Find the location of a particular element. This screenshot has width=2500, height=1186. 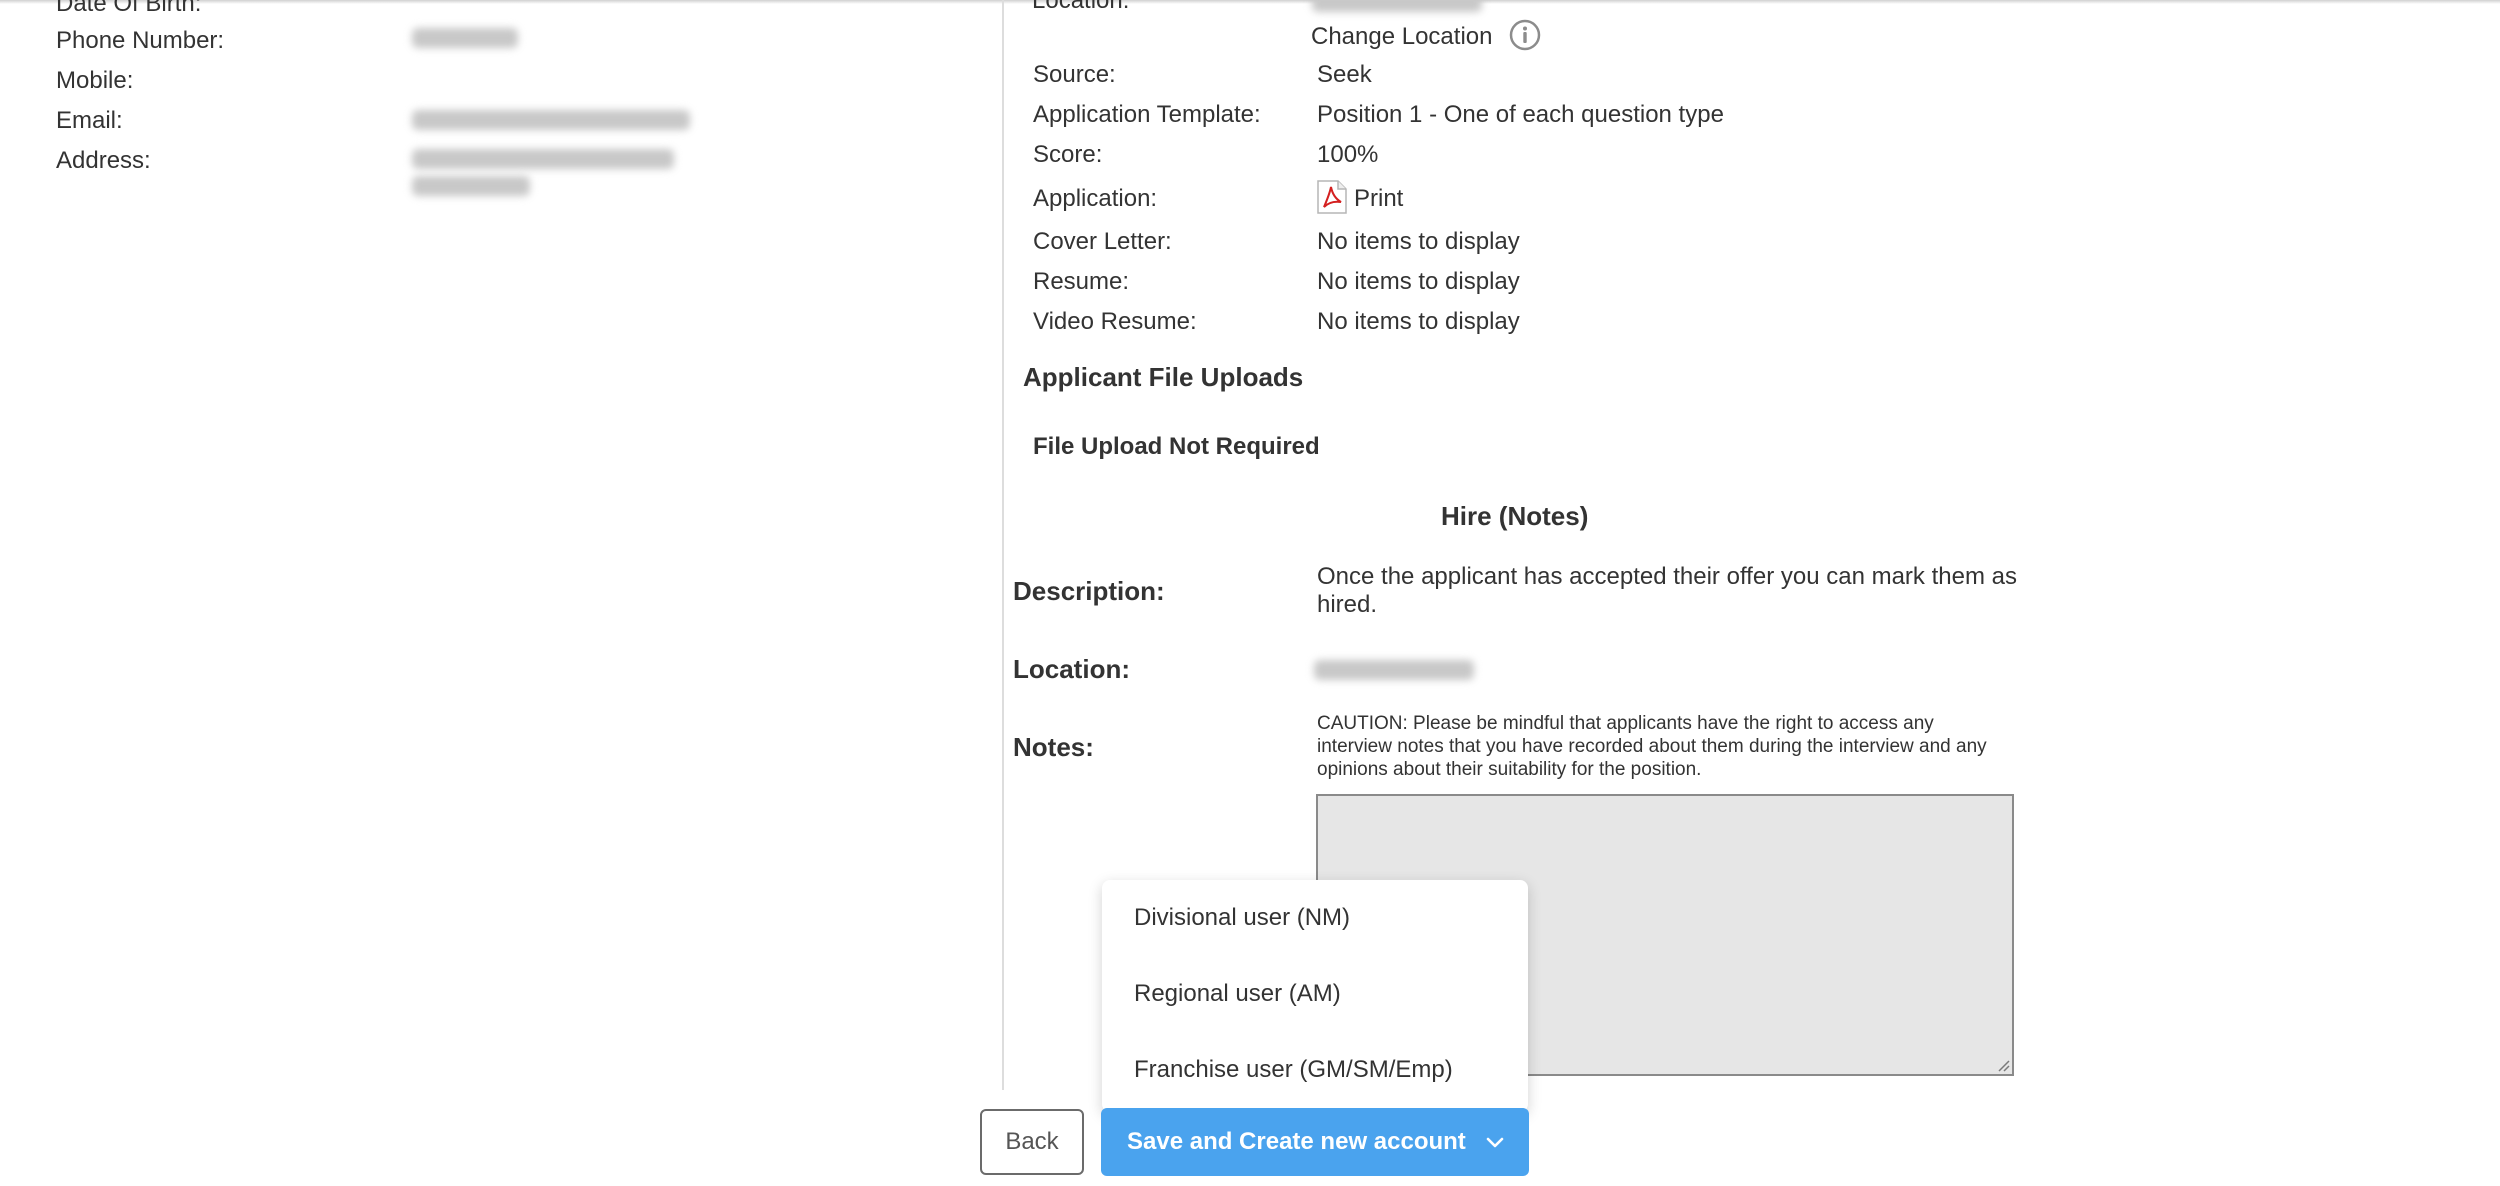

email-value-redacted is located at coordinates (551, 120).